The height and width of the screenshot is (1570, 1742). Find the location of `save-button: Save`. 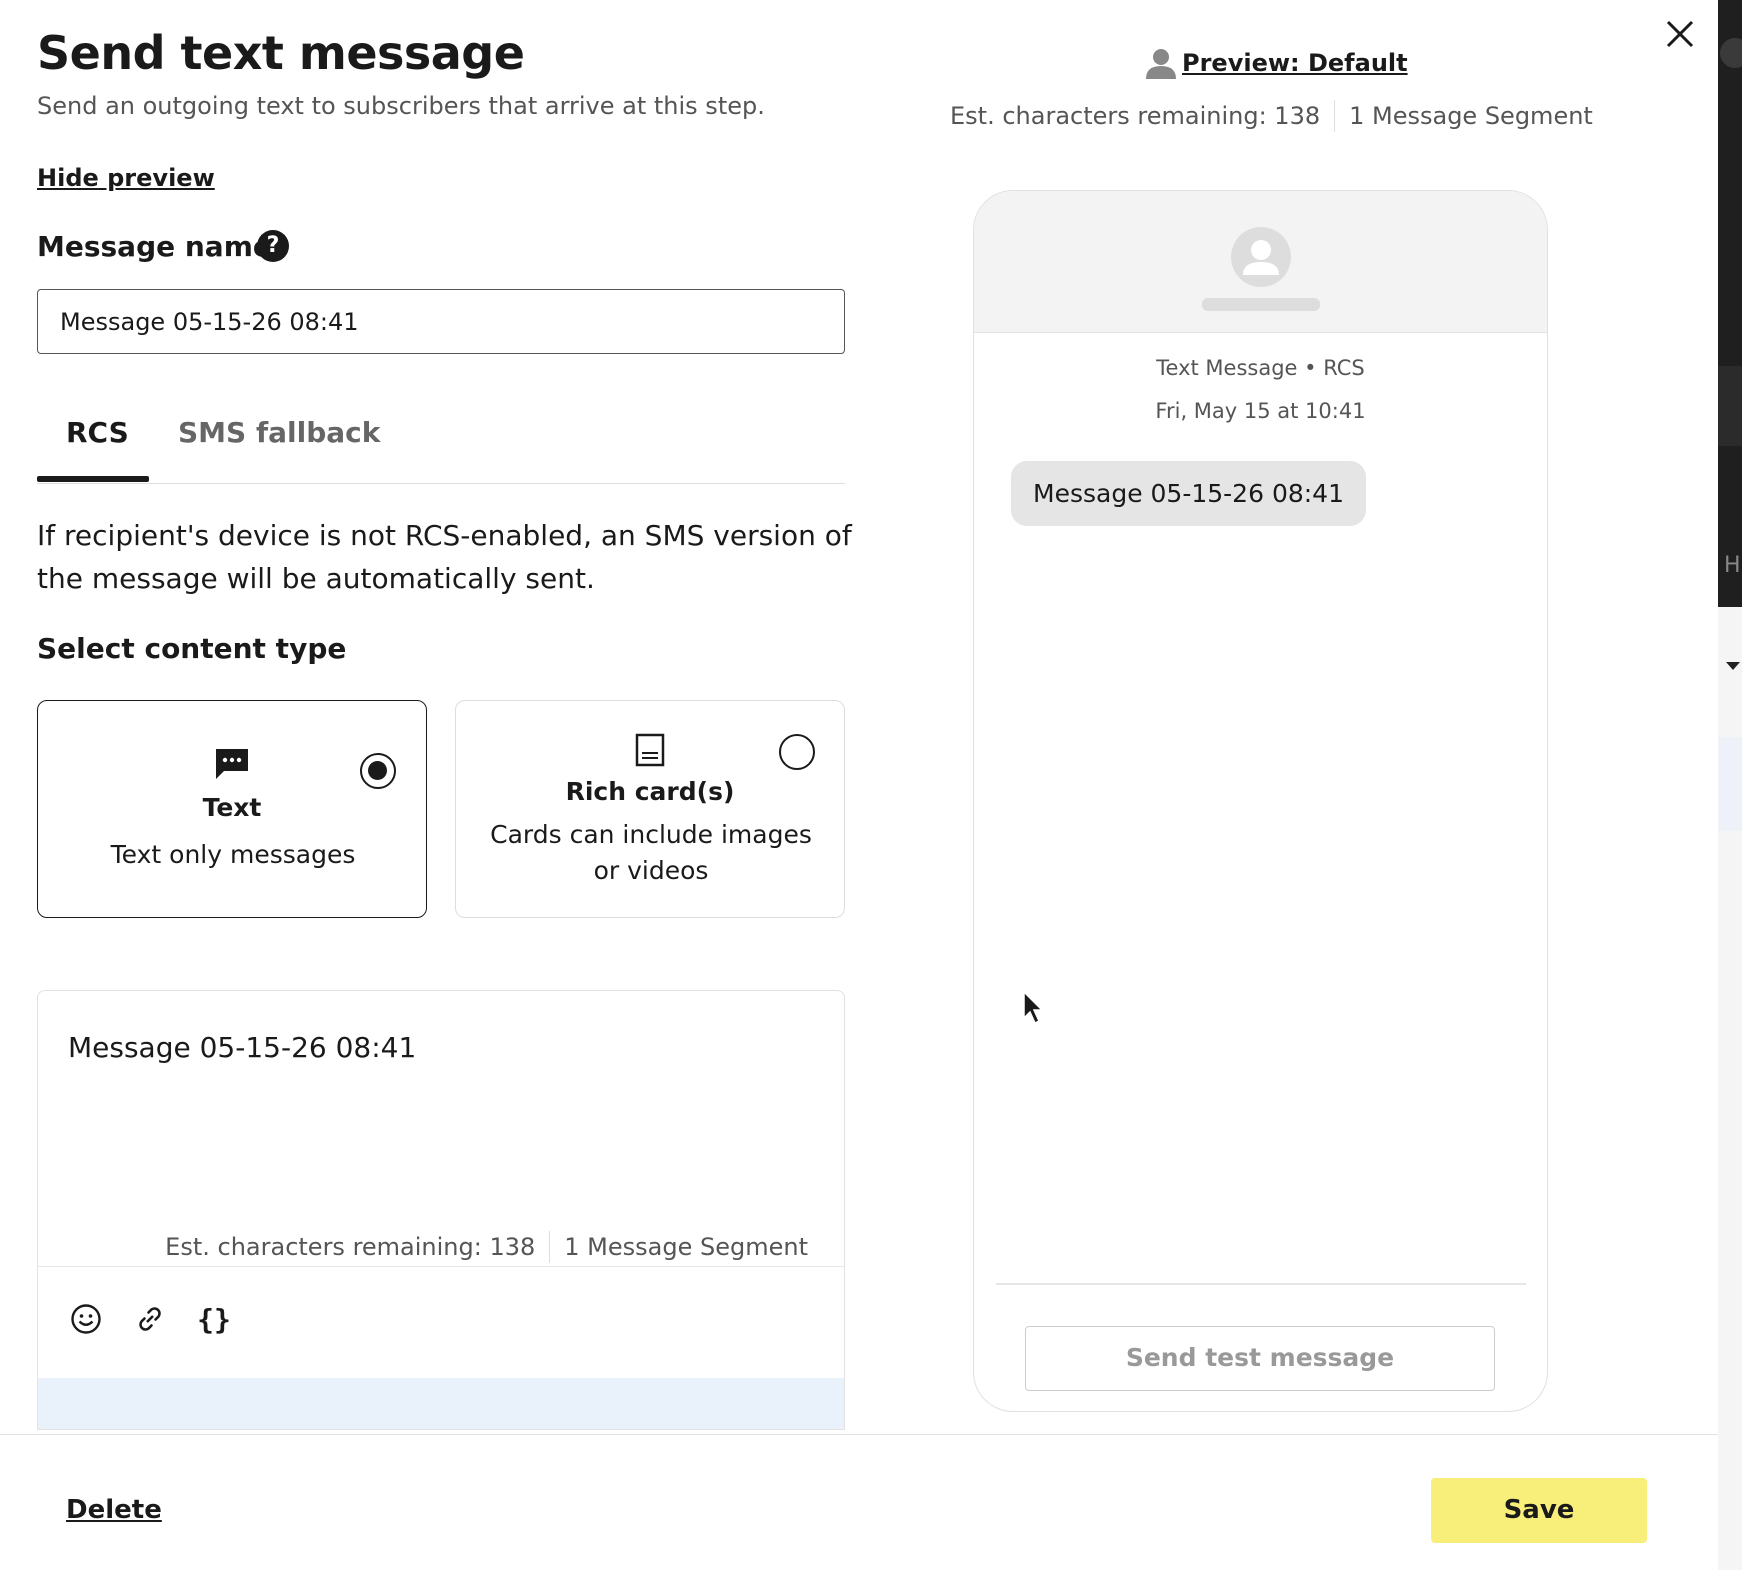

save-button: Save is located at coordinates (1539, 1510).